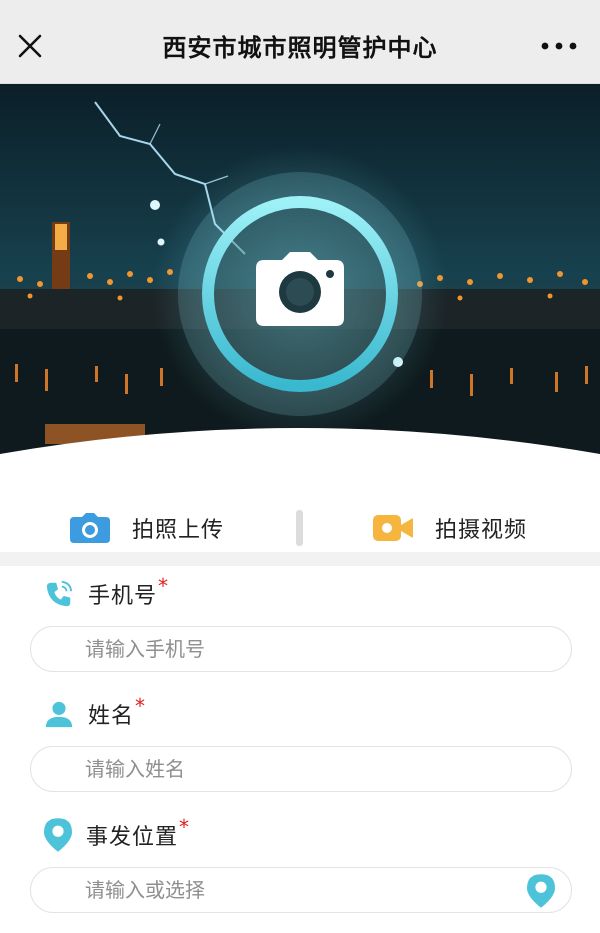 The height and width of the screenshot is (933, 600). I want to click on take-photo-label: 拍照上传, so click(178, 530).